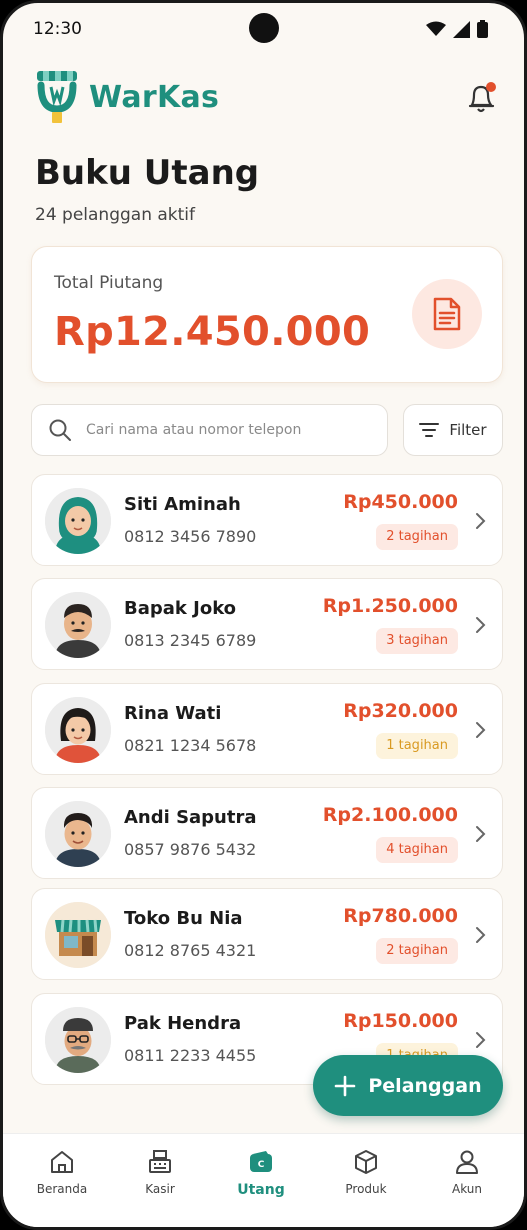  What do you see at coordinates (190, 536) in the screenshot?
I see `customer-phone: 0812 3456 7890` at bounding box center [190, 536].